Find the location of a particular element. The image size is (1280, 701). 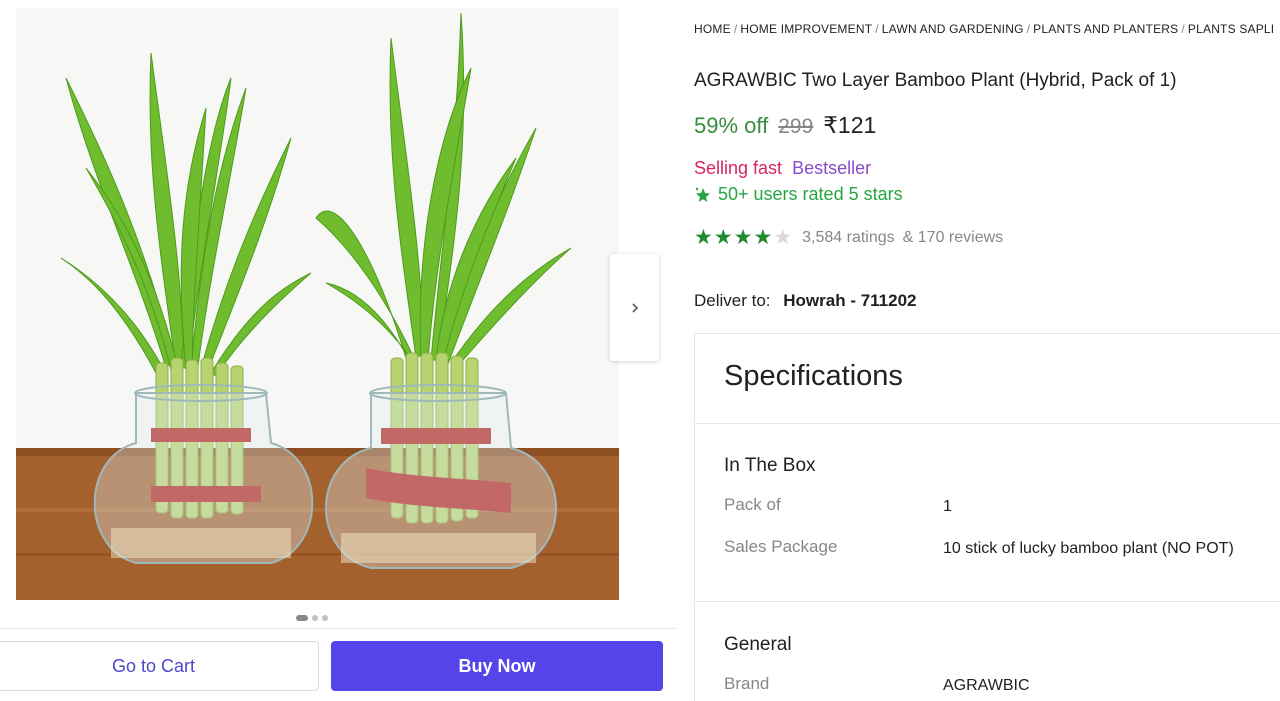

deliver-to-label: Deliver to: is located at coordinates (732, 300).